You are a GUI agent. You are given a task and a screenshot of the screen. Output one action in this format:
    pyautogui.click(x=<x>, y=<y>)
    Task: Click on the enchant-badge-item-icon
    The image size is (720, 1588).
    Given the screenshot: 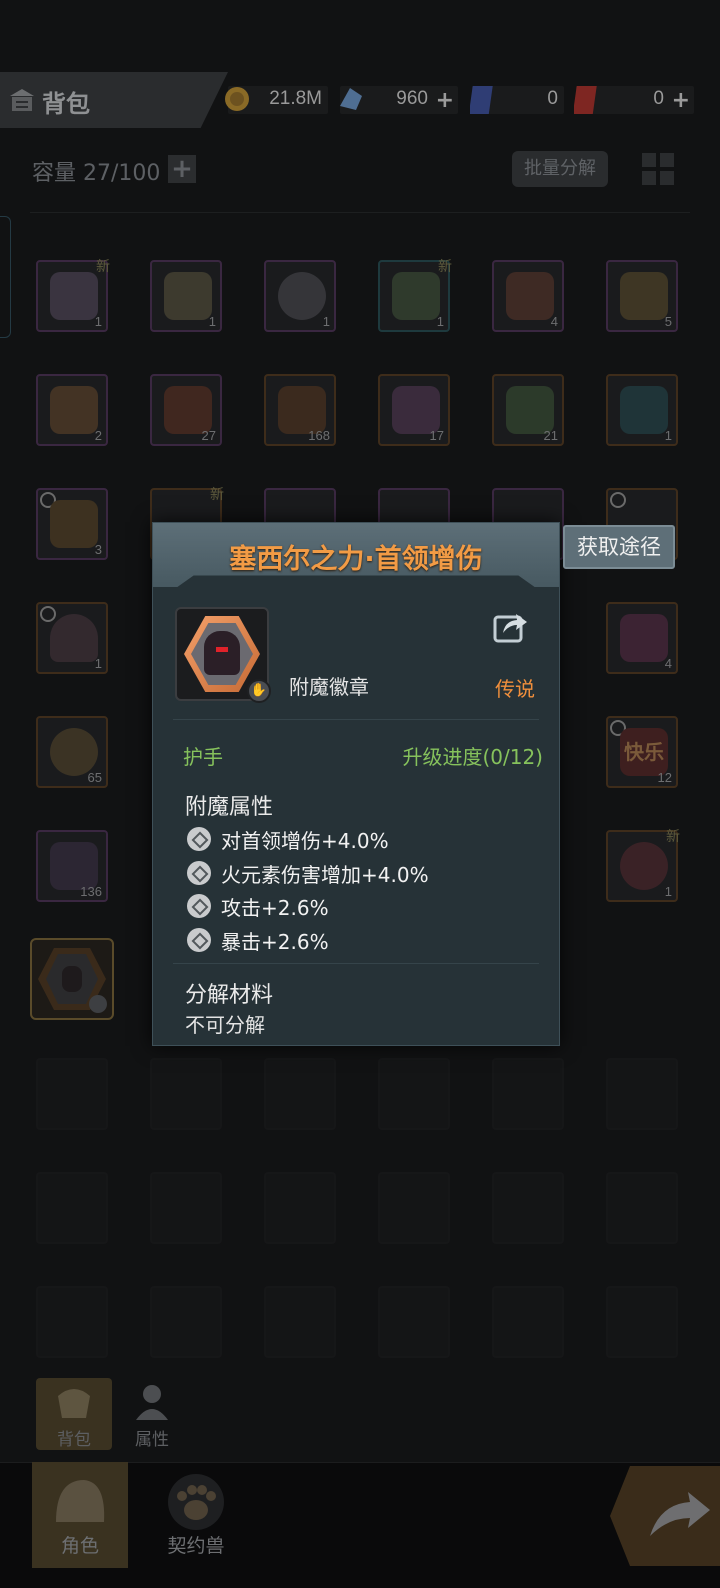 What is the action you would take?
    pyautogui.click(x=72, y=980)
    